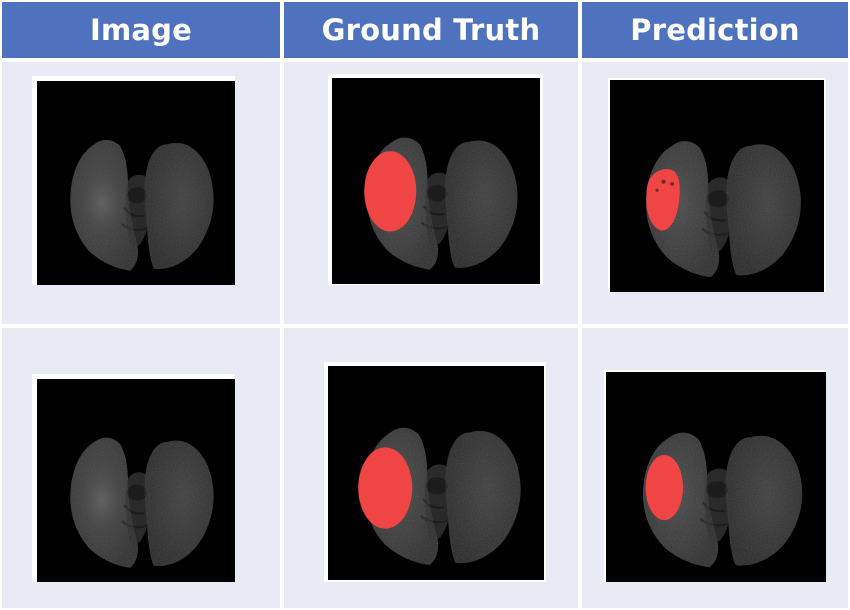 This screenshot has width=850, height=610. I want to click on header-prediction: Prediction, so click(715, 30).